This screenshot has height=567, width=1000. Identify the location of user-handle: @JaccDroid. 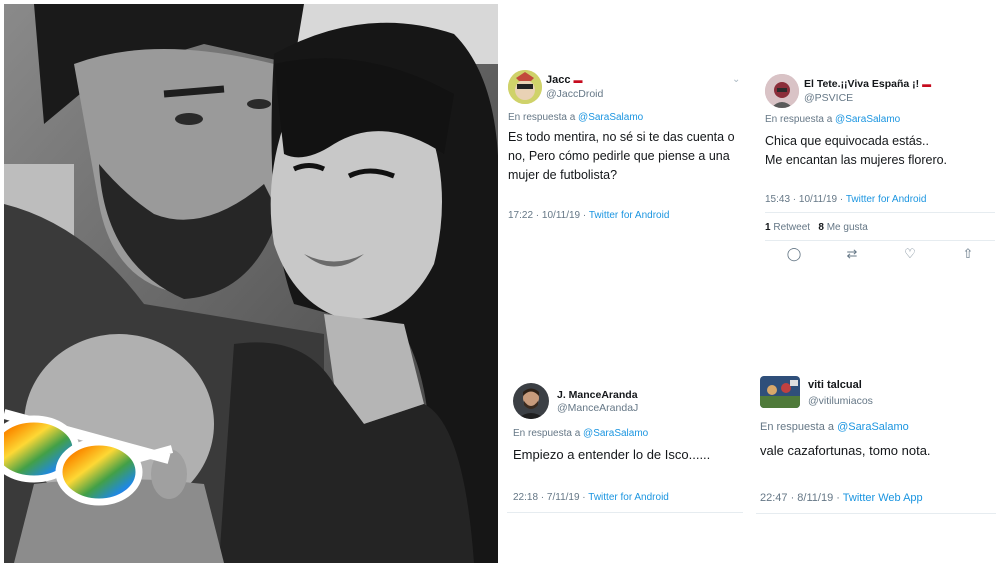
(574, 94).